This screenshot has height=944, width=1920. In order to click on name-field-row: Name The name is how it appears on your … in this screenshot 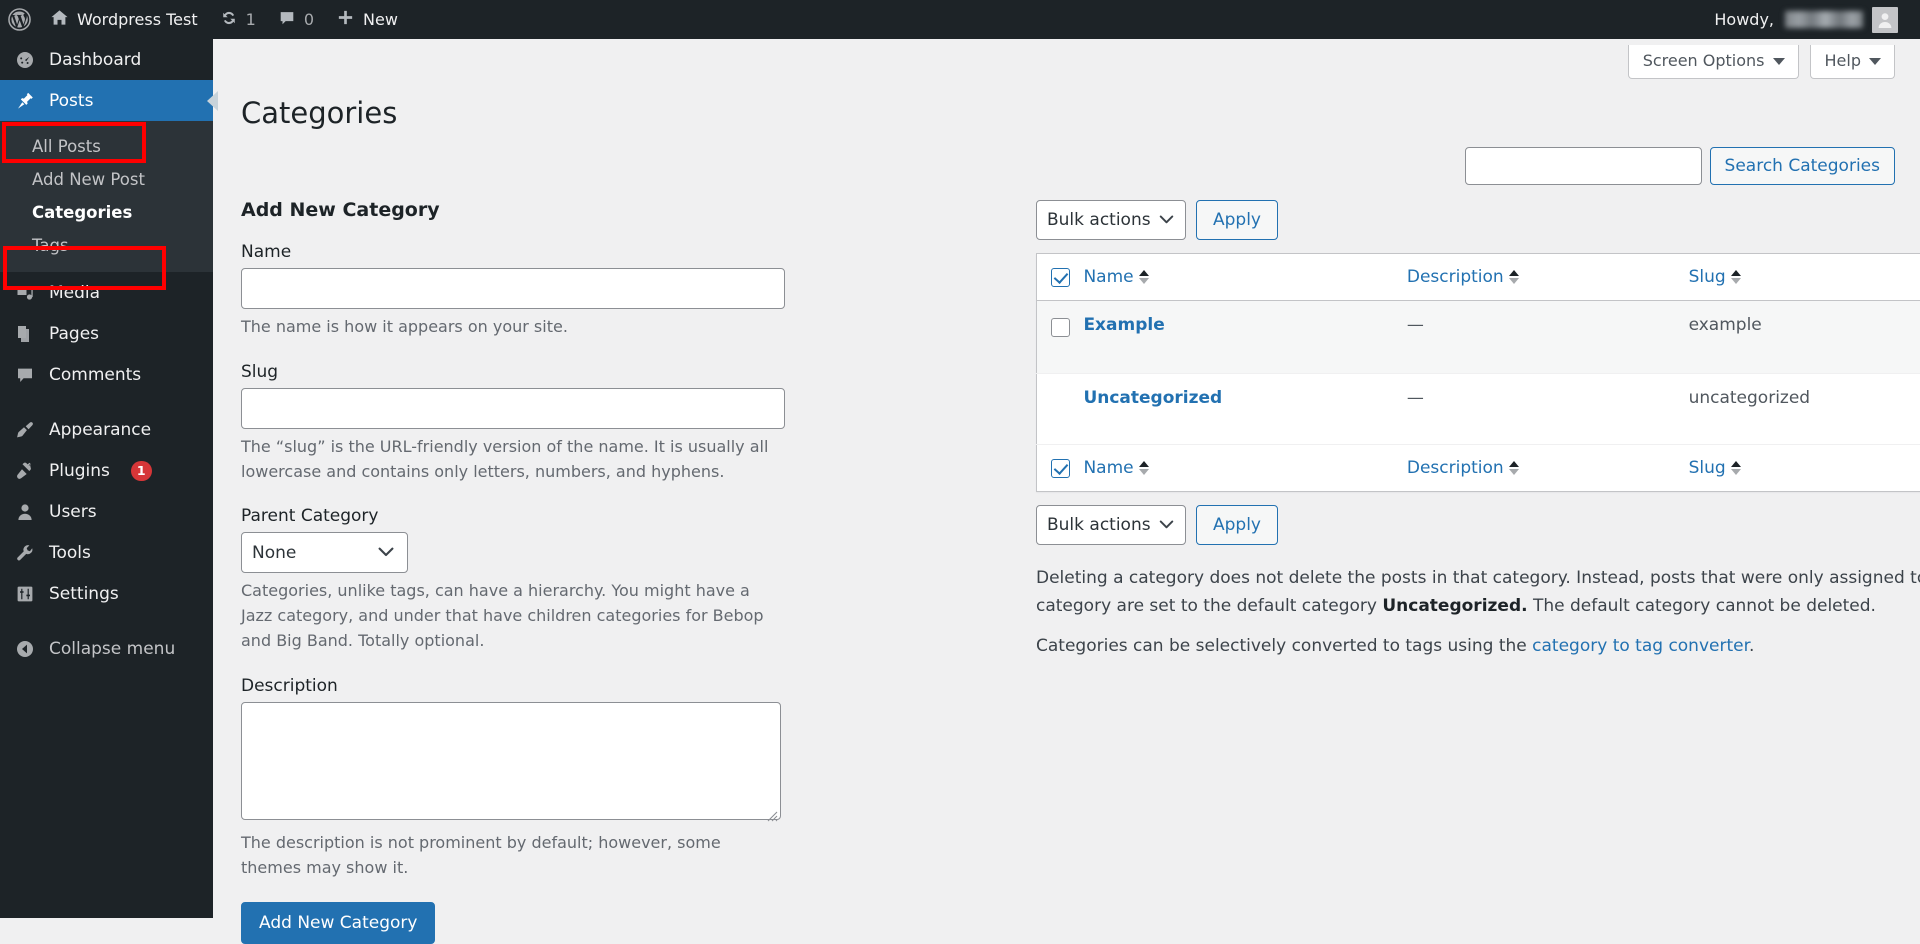, I will do `click(513, 291)`.